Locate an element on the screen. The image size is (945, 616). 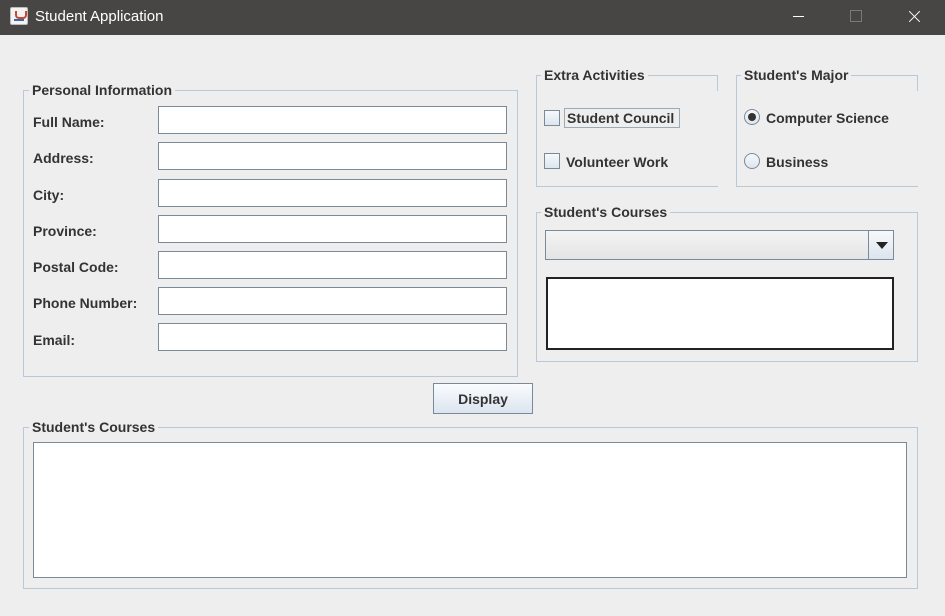
full-name-label: Full Name: is located at coordinates (69, 122).